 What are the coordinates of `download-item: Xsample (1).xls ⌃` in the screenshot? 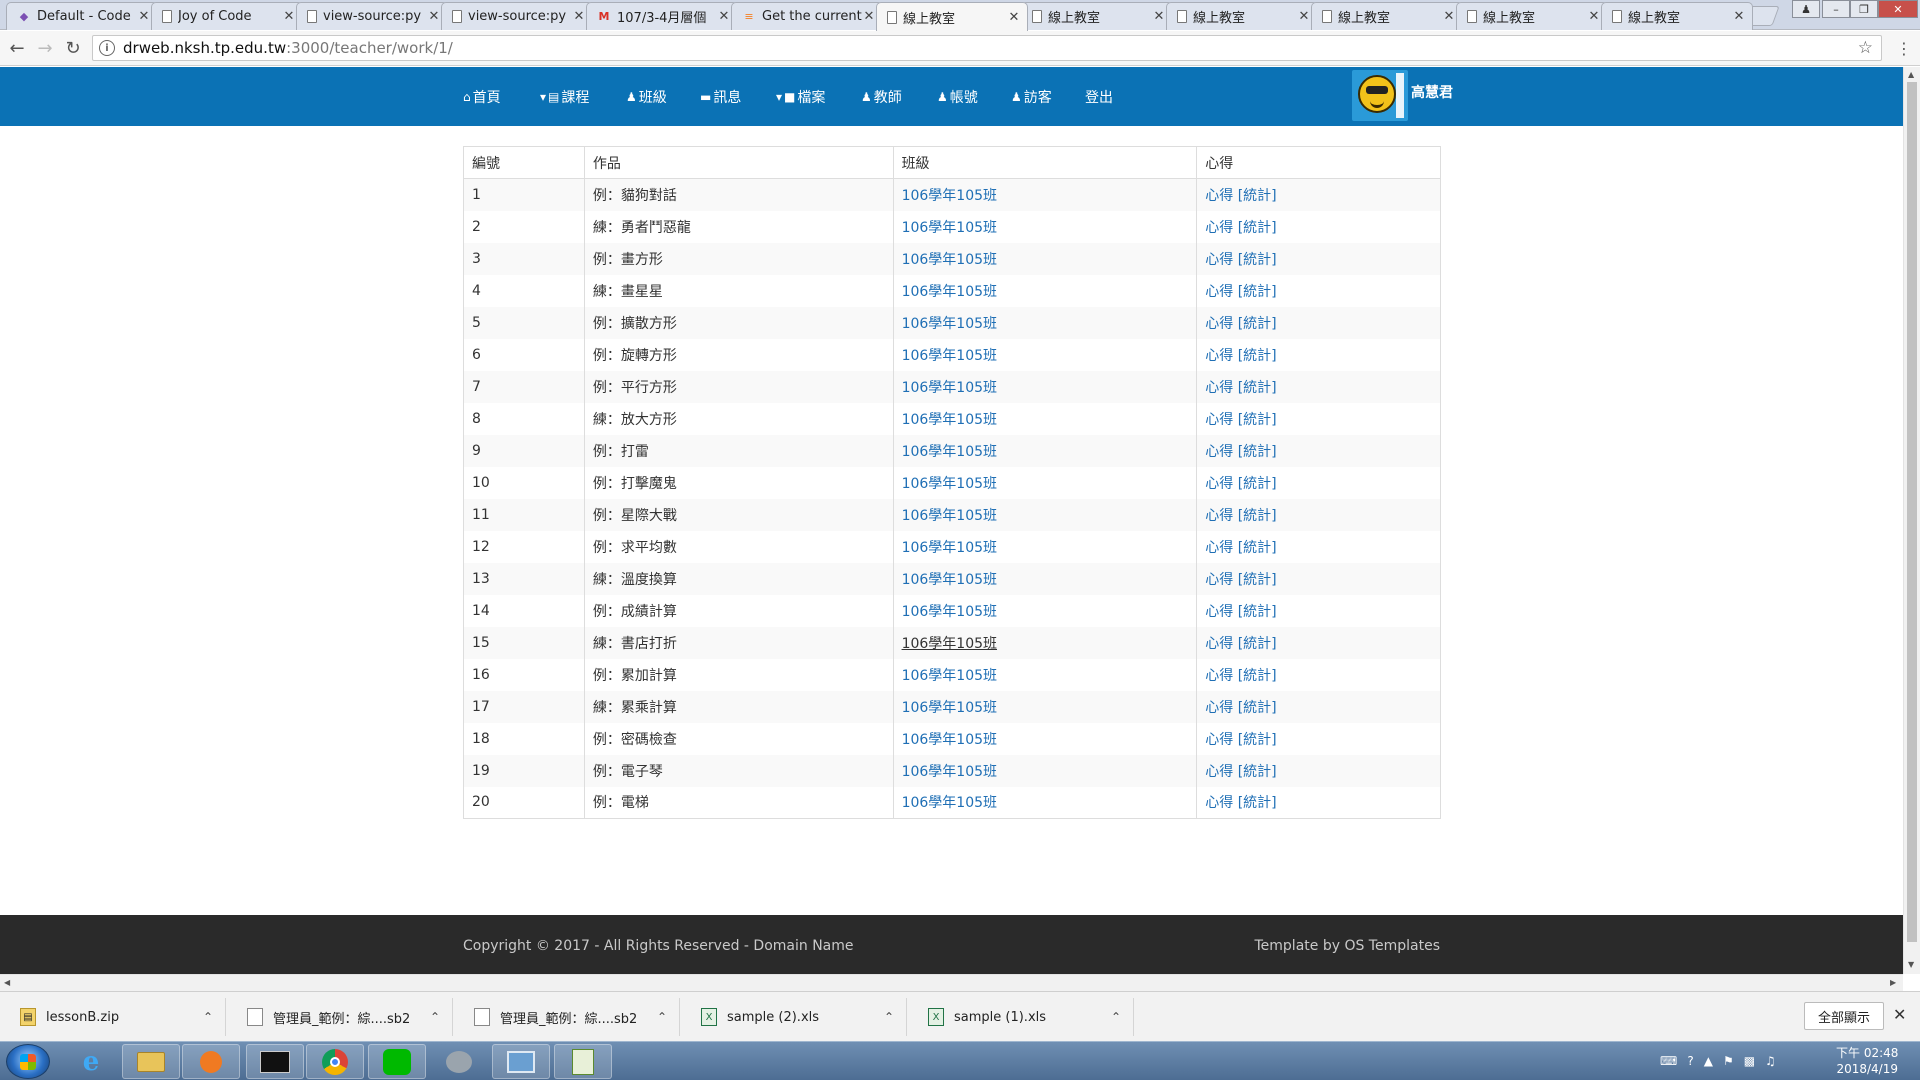 It's located at (1021, 1017).